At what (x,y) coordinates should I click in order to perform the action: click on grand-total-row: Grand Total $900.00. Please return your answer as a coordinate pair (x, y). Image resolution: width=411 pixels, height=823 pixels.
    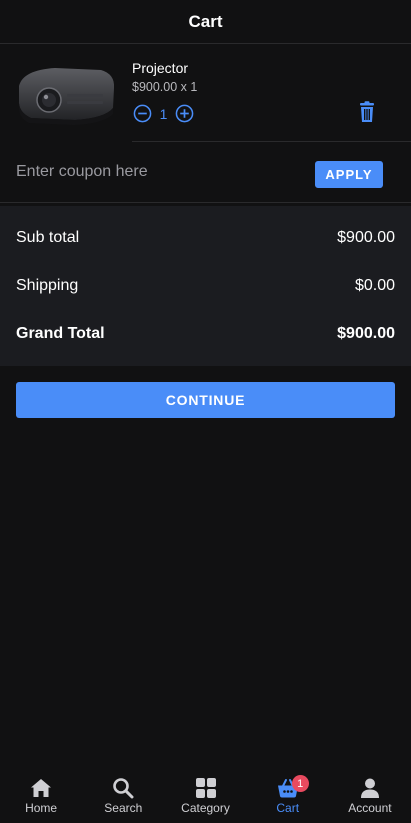
    Looking at the image, I should click on (205, 334).